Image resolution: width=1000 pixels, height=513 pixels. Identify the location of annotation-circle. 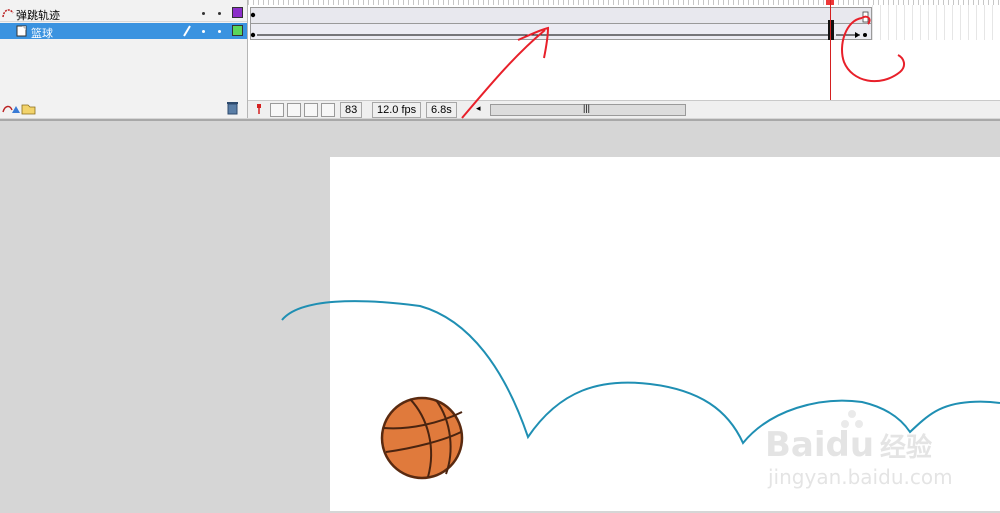
(873, 48).